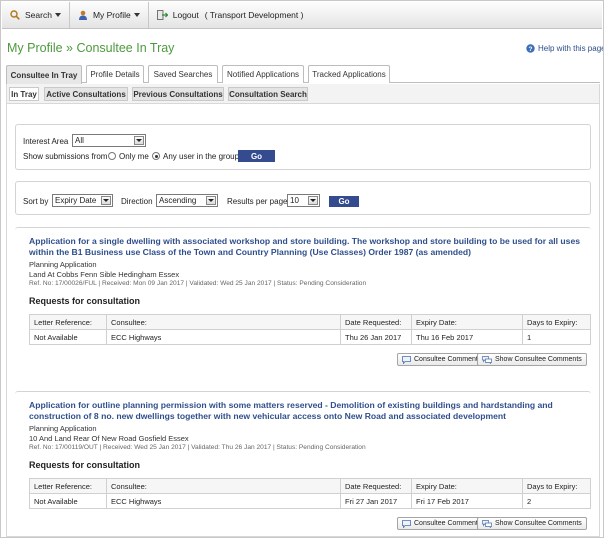 This screenshot has width=604, height=538. I want to click on direction-label: Direction, so click(137, 201).